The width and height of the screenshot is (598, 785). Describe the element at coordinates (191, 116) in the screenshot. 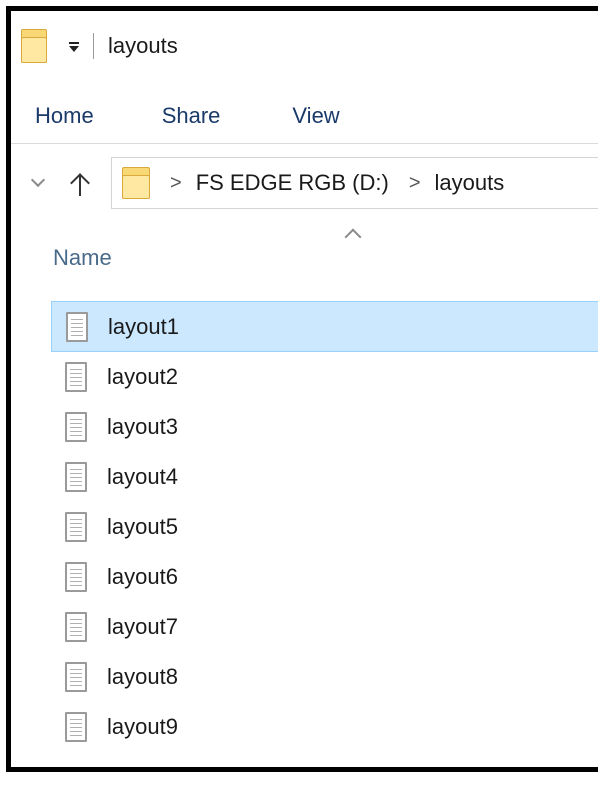

I see `tab-share: Share` at that location.